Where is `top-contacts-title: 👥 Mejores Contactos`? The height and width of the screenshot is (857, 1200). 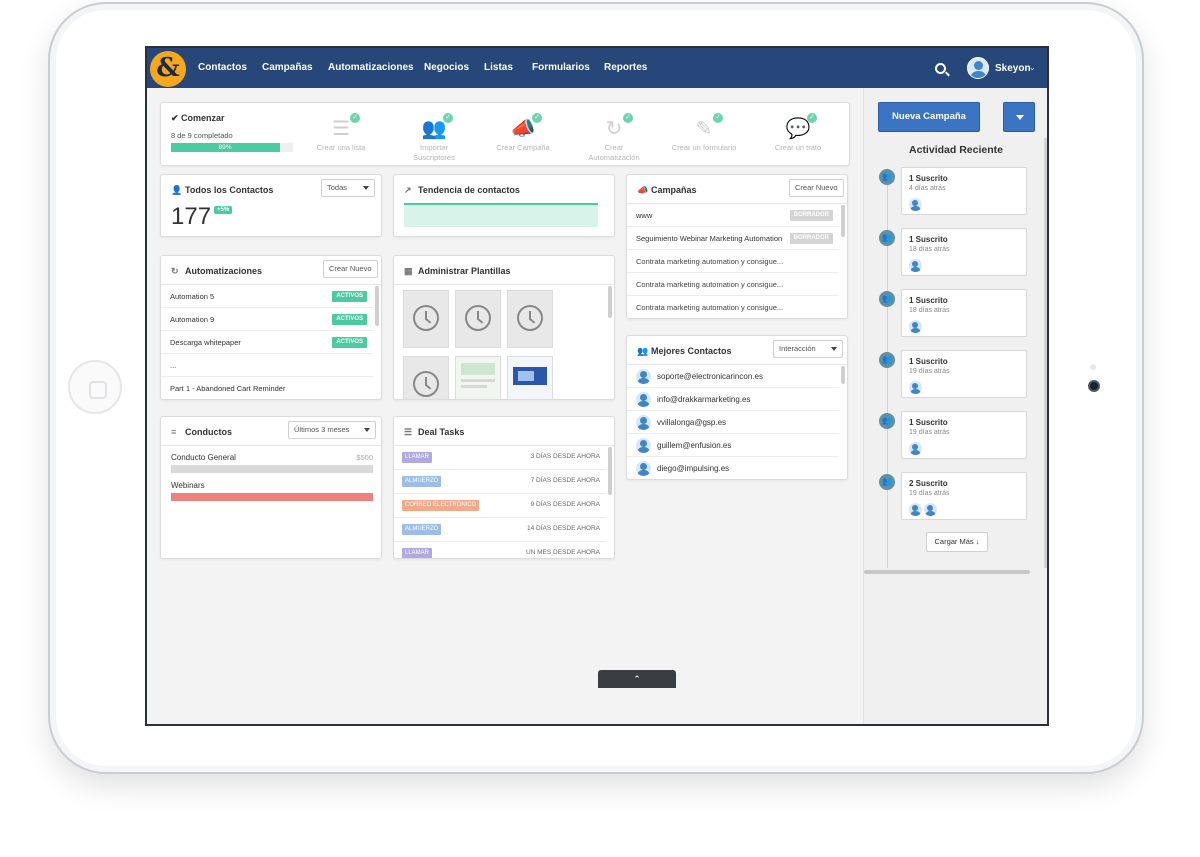
top-contacts-title: 👥 Mejores Contactos is located at coordinates (684, 351).